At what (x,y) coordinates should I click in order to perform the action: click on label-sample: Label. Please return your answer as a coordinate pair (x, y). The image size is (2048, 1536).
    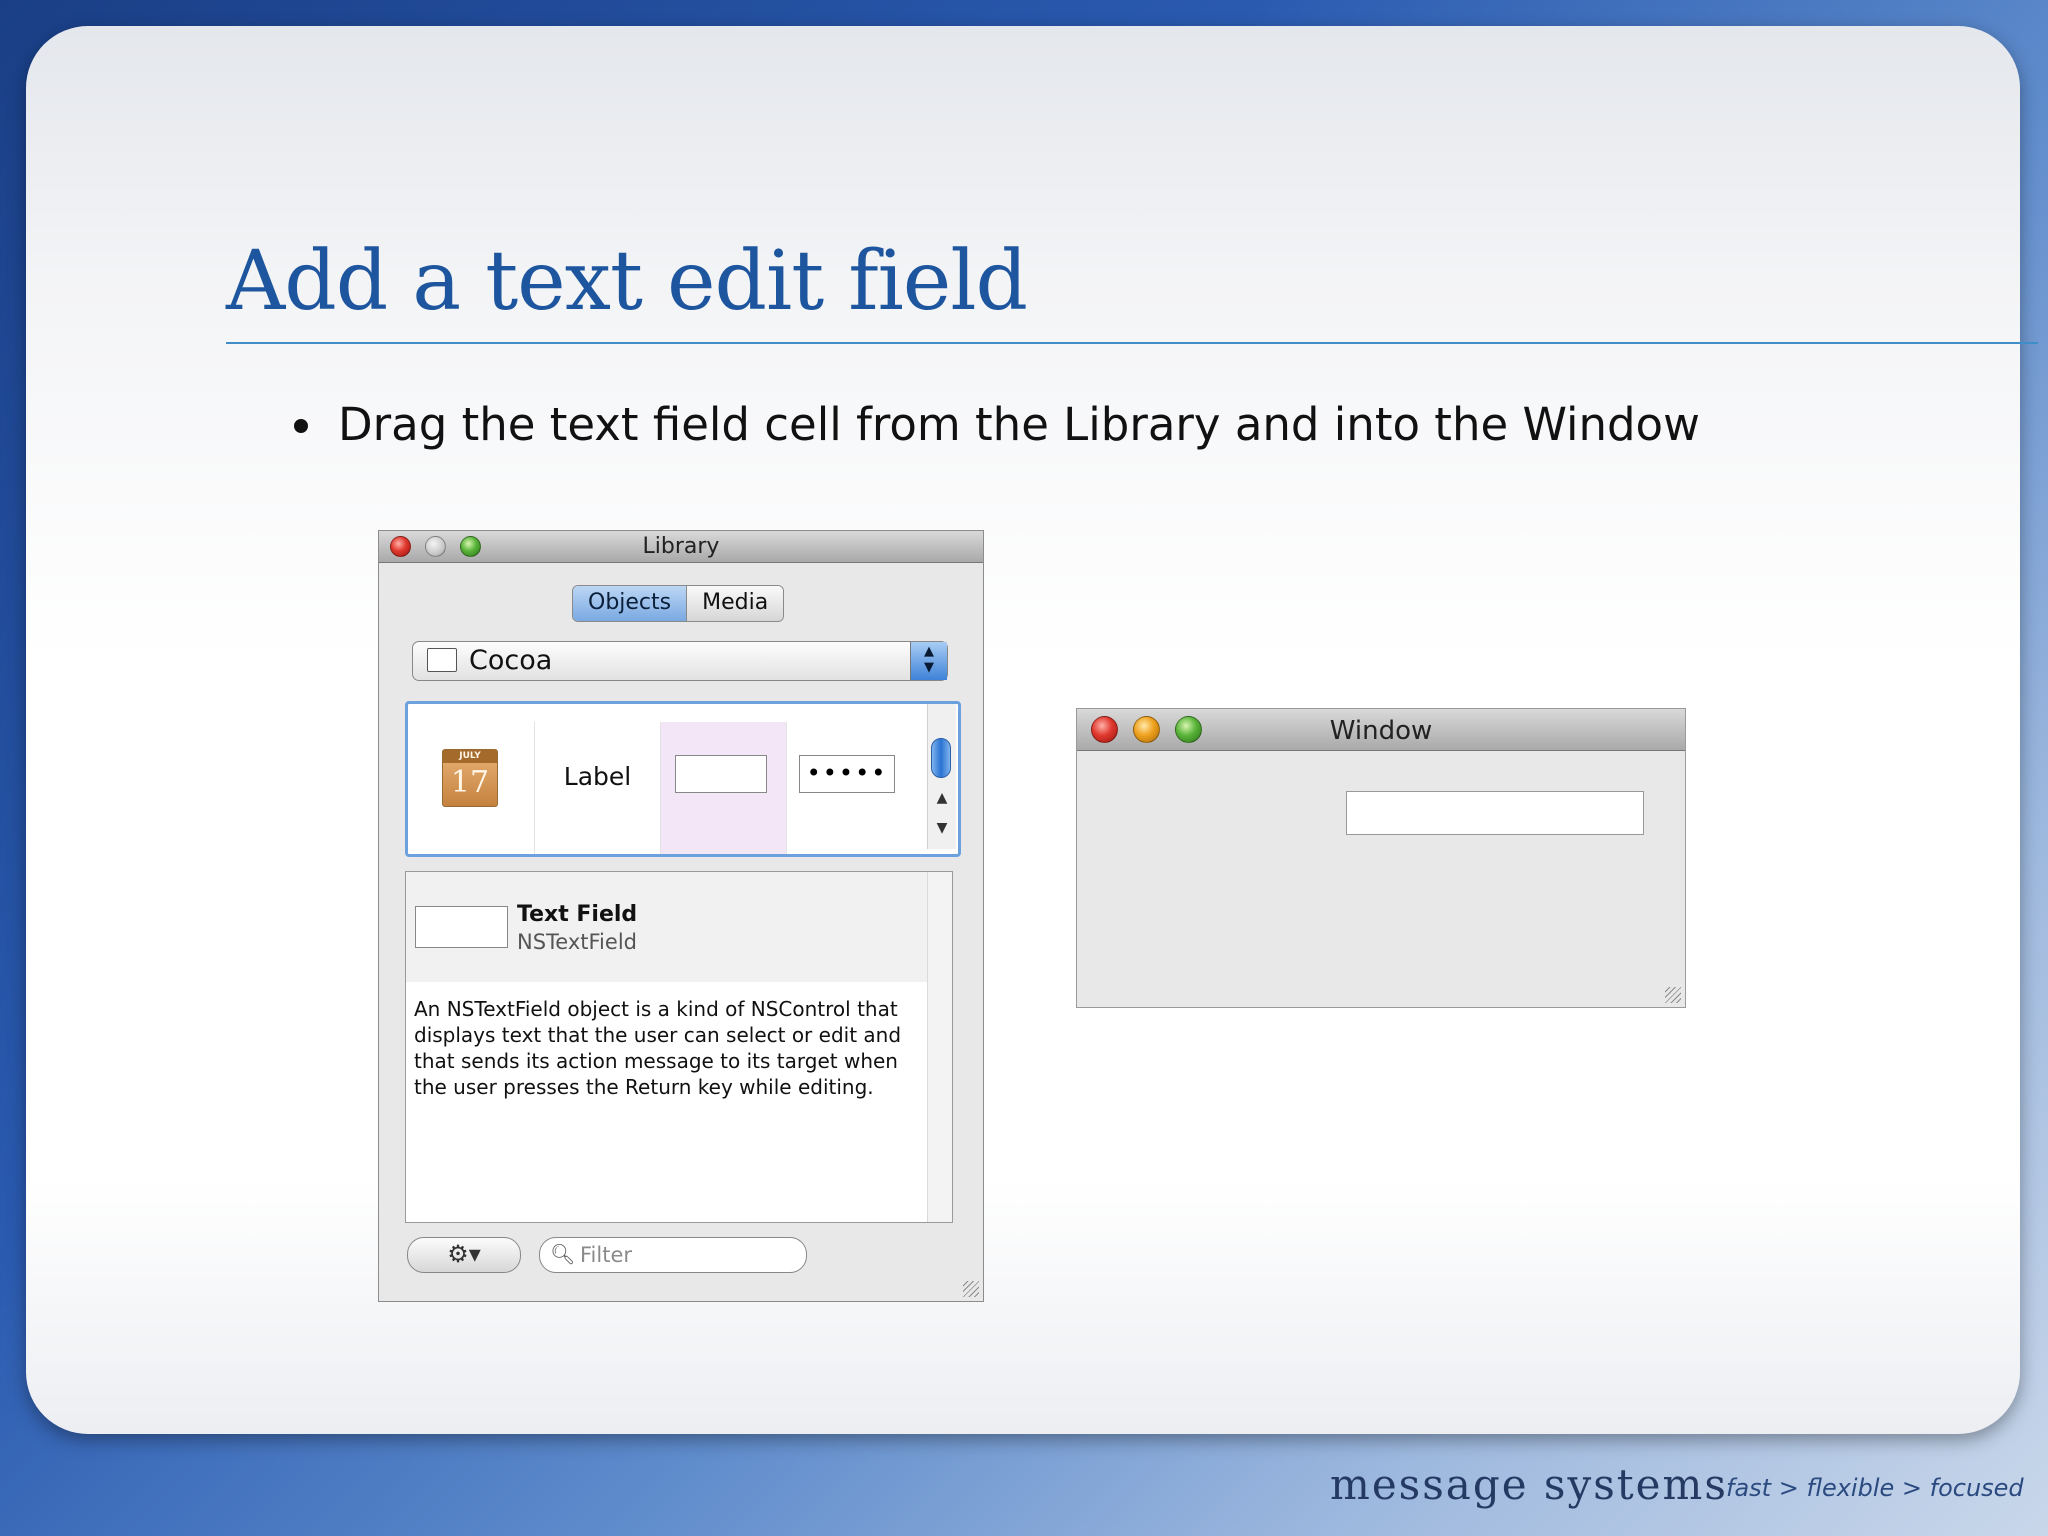
    Looking at the image, I should click on (597, 776).